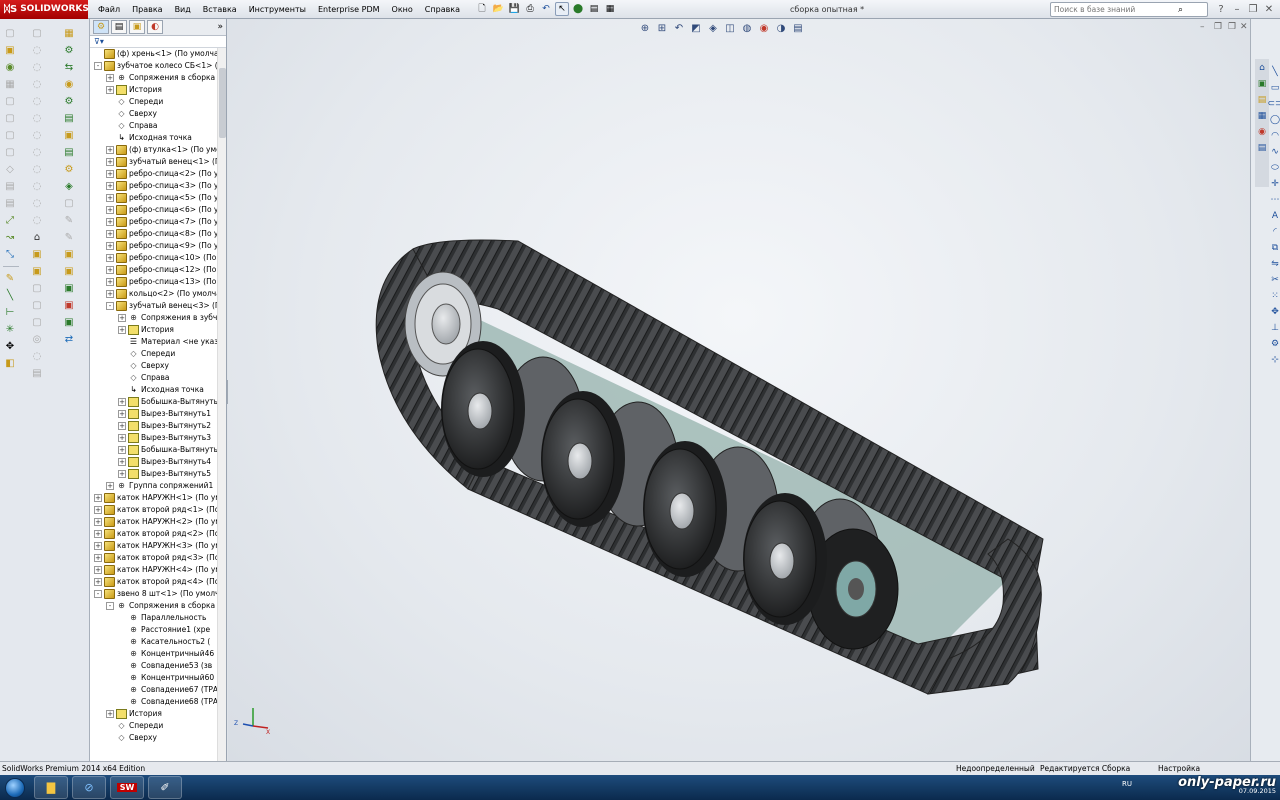  What do you see at coordinates (158, 558) in the screenshot?
I see `tree-row: + каток второй ряд<3> (По у` at bounding box center [158, 558].